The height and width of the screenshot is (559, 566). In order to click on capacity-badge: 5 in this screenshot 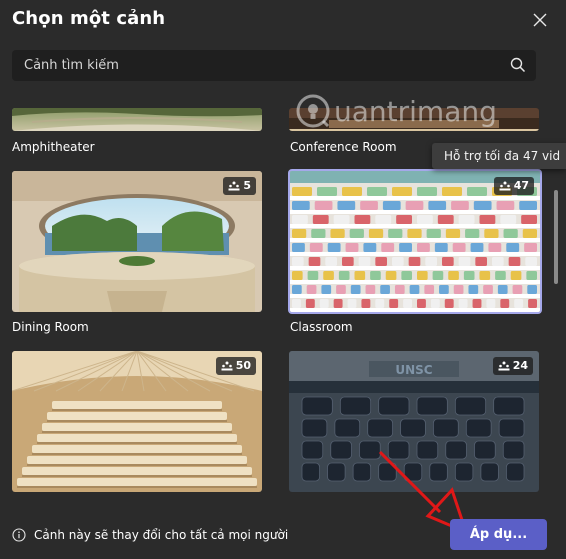, I will do `click(239, 186)`.